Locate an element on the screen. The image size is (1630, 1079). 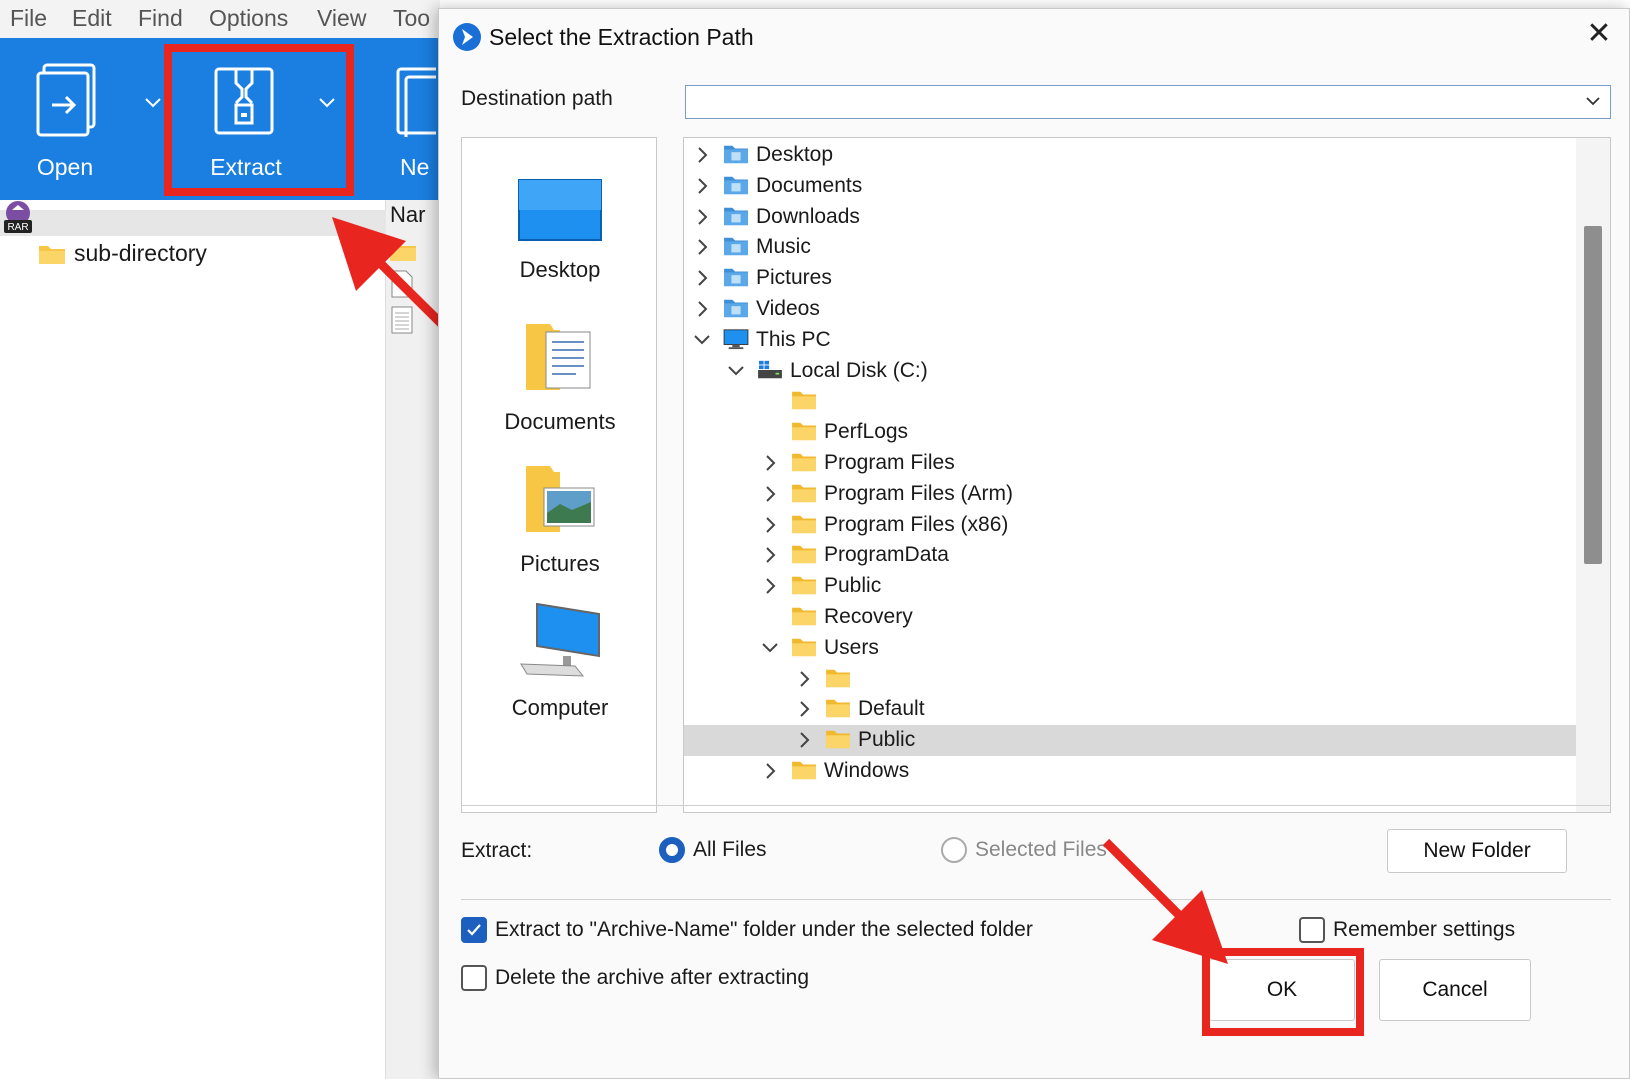
tree-scrollbar is located at coordinates (1593, 475).